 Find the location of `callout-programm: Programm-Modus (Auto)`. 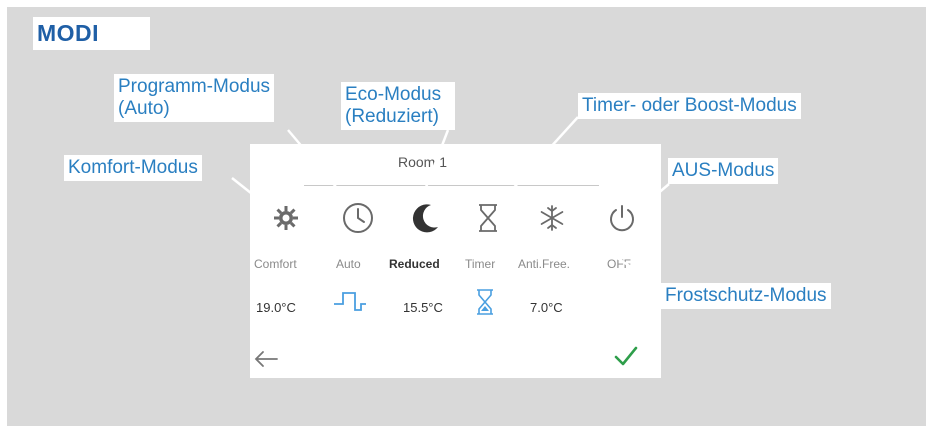

callout-programm: Programm-Modus (Auto) is located at coordinates (194, 98).